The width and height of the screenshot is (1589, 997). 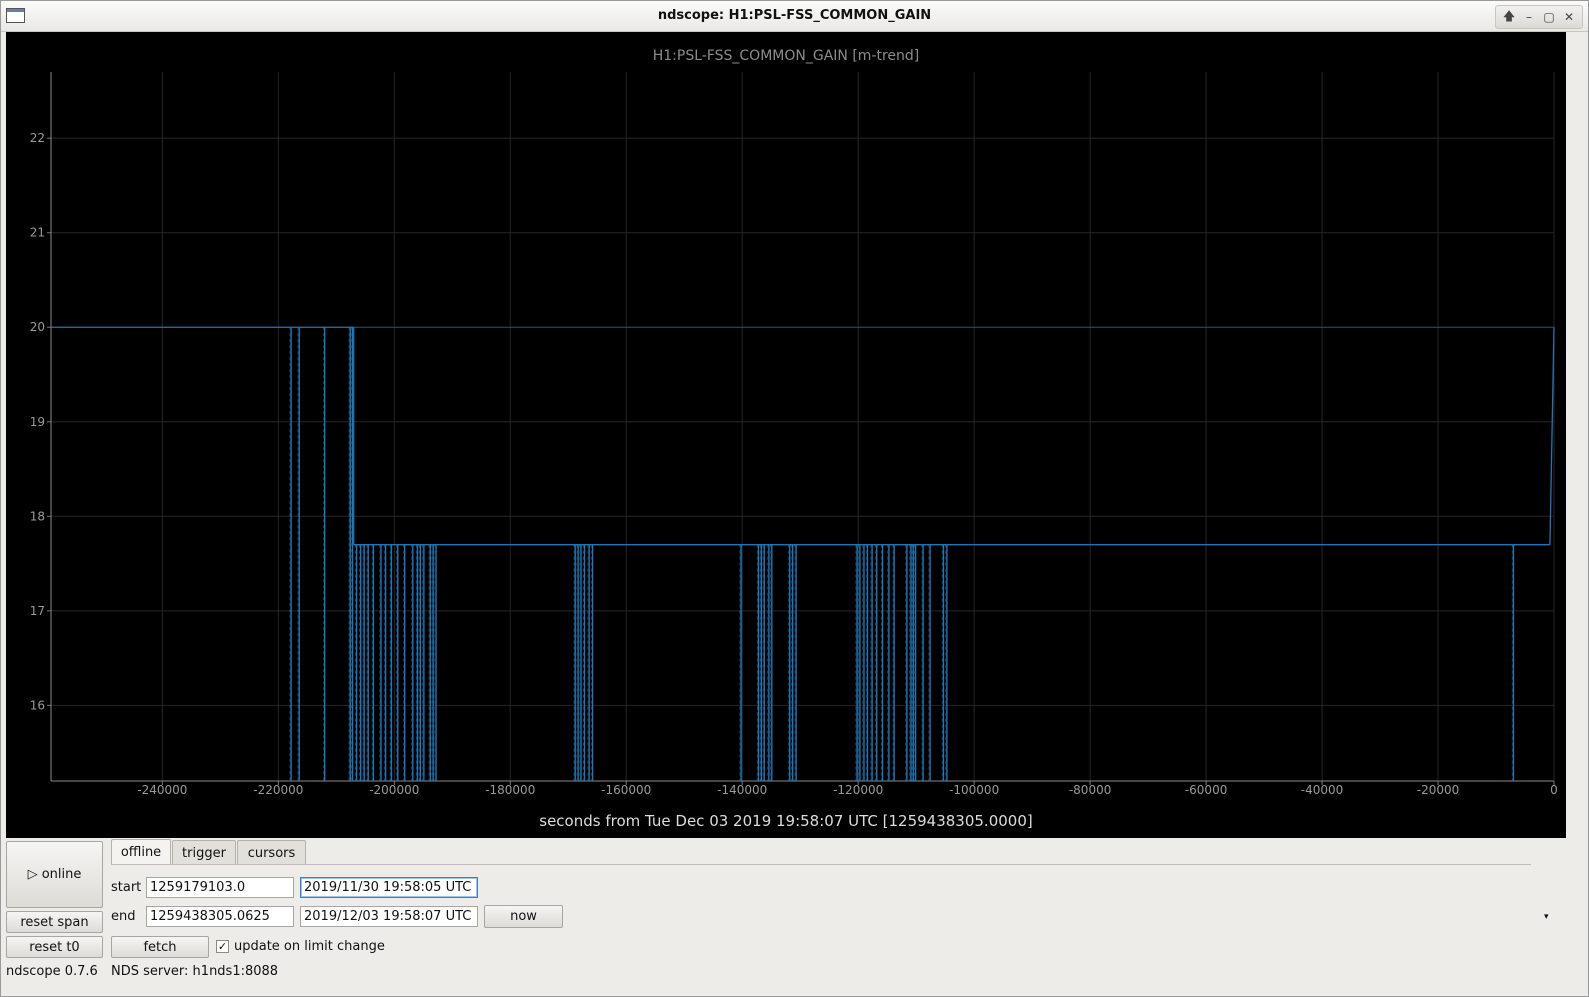 I want to click on y-tick-label: 17, so click(x=37, y=611).